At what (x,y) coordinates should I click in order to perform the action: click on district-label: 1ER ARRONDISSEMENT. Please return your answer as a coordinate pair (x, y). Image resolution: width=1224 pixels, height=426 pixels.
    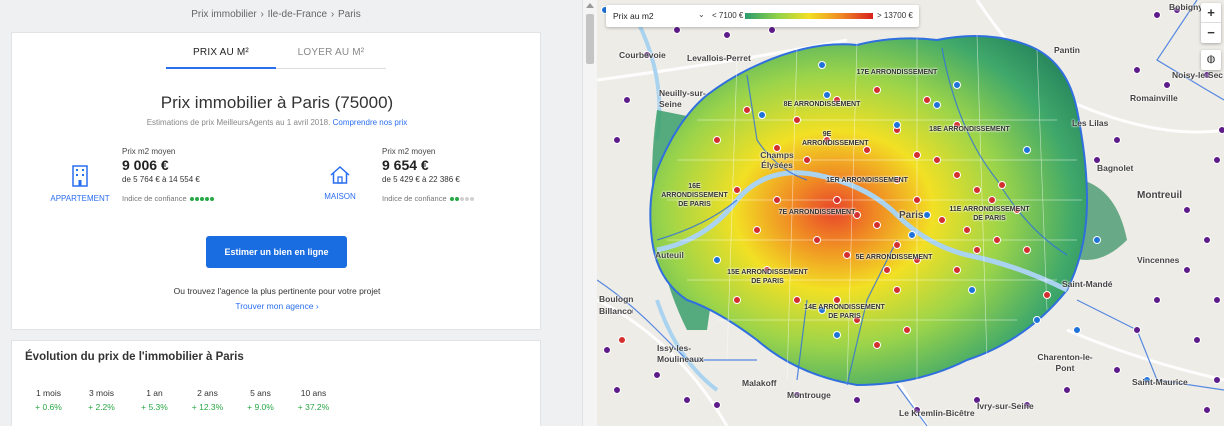
    Looking at the image, I should click on (867, 180).